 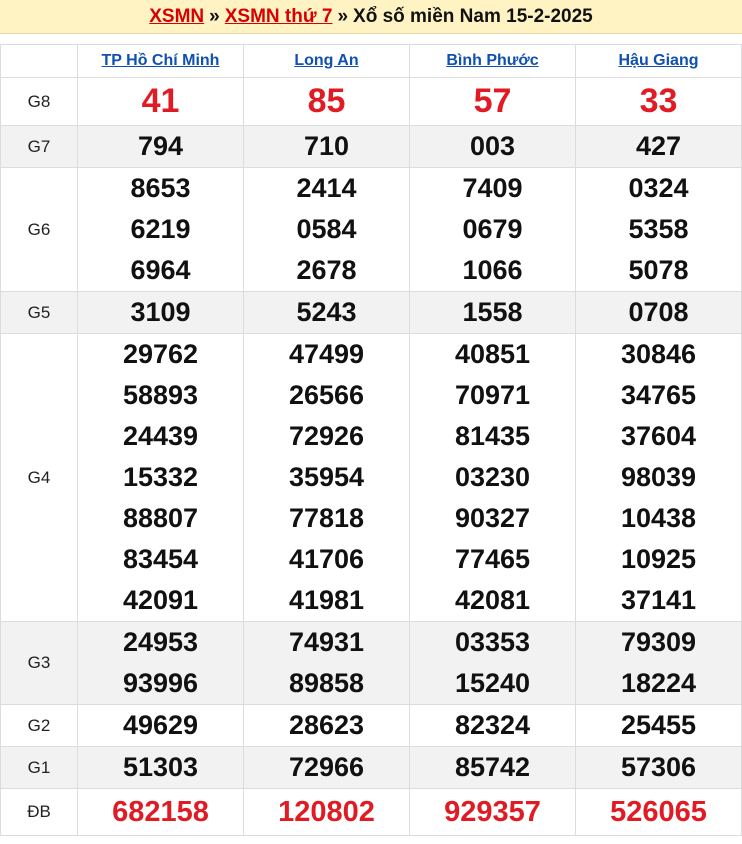 I want to click on result-cell: 85, so click(x=326, y=101).